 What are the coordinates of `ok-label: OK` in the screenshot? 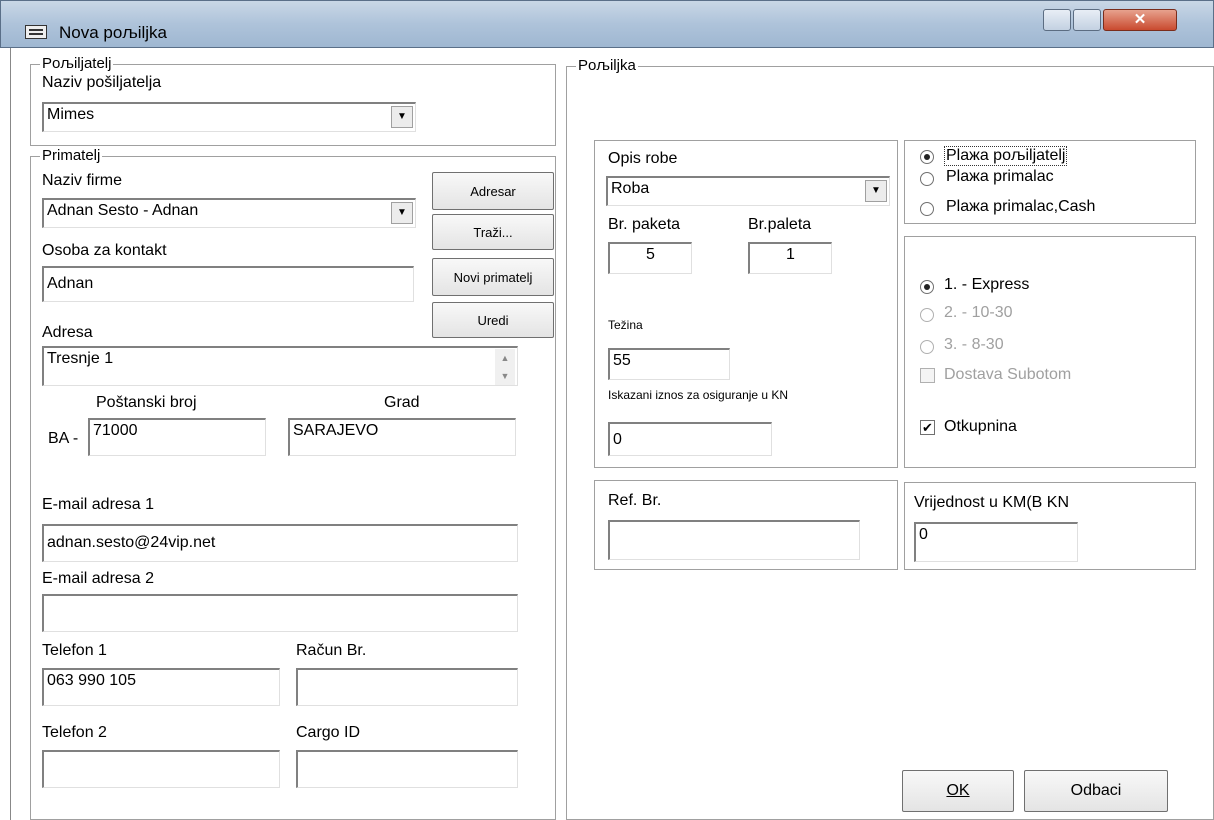 It's located at (958, 790).